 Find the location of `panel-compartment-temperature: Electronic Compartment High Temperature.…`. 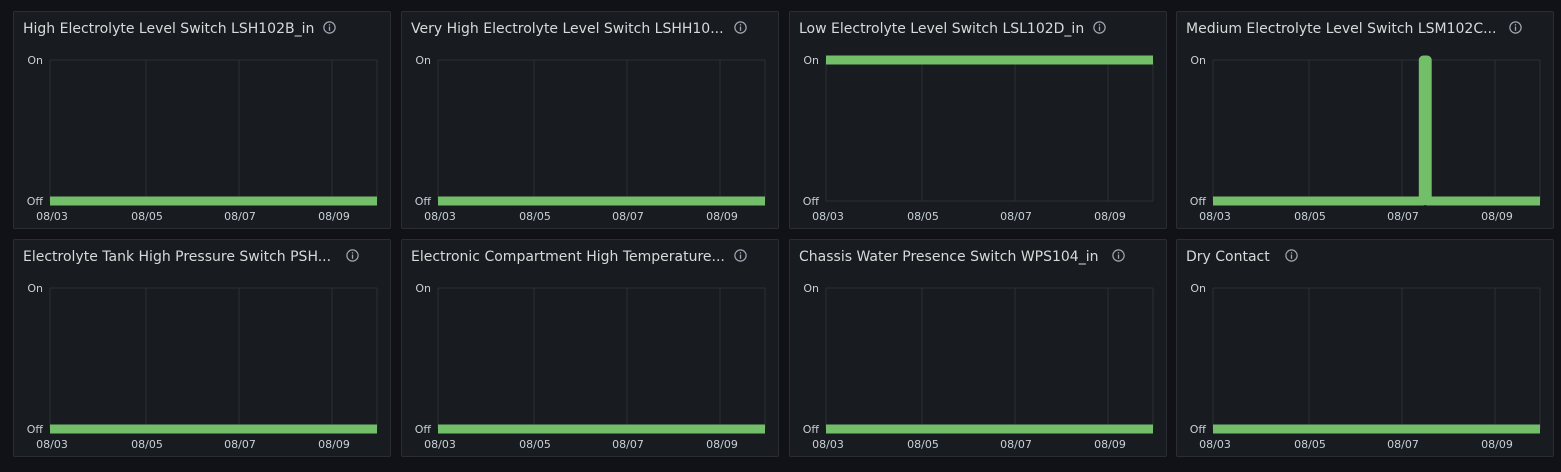

panel-compartment-temperature: Electronic Compartment High Temperature.… is located at coordinates (590, 348).